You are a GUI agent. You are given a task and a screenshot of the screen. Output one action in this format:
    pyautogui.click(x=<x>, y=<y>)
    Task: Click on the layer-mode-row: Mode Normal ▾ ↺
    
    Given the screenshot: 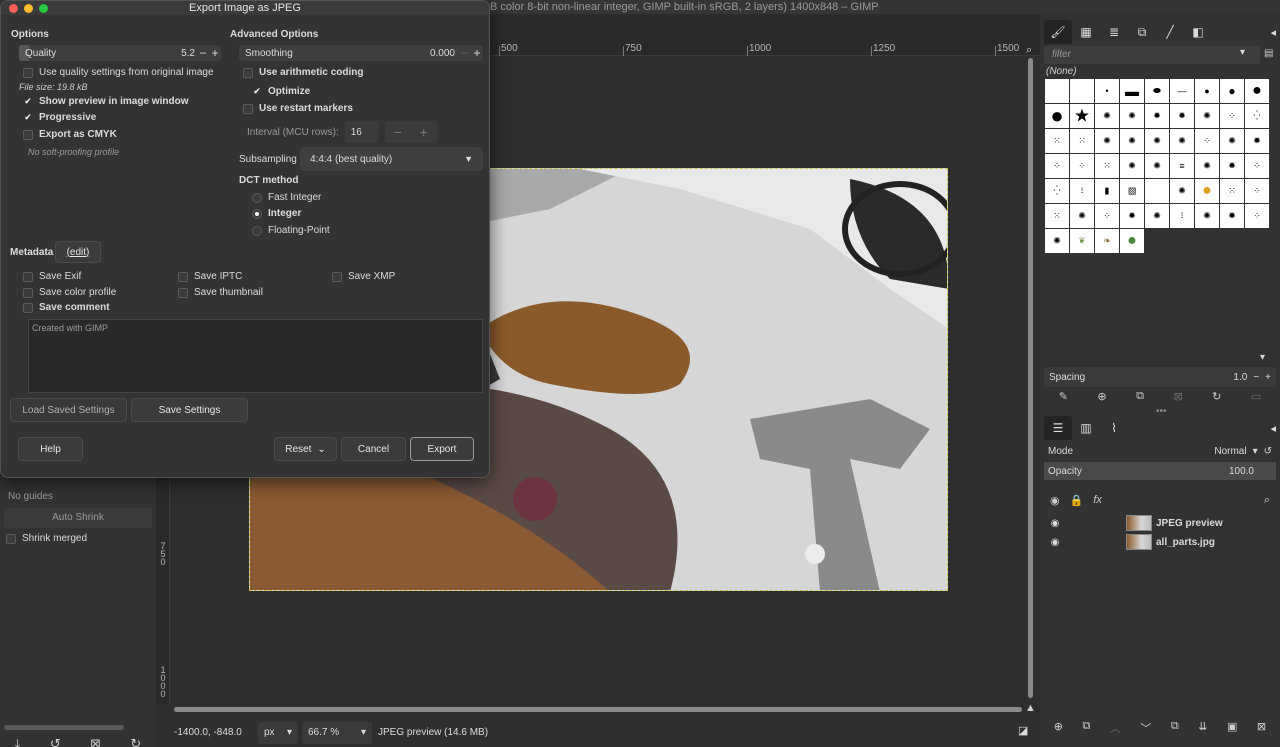 What is the action you would take?
    pyautogui.click(x=1160, y=451)
    